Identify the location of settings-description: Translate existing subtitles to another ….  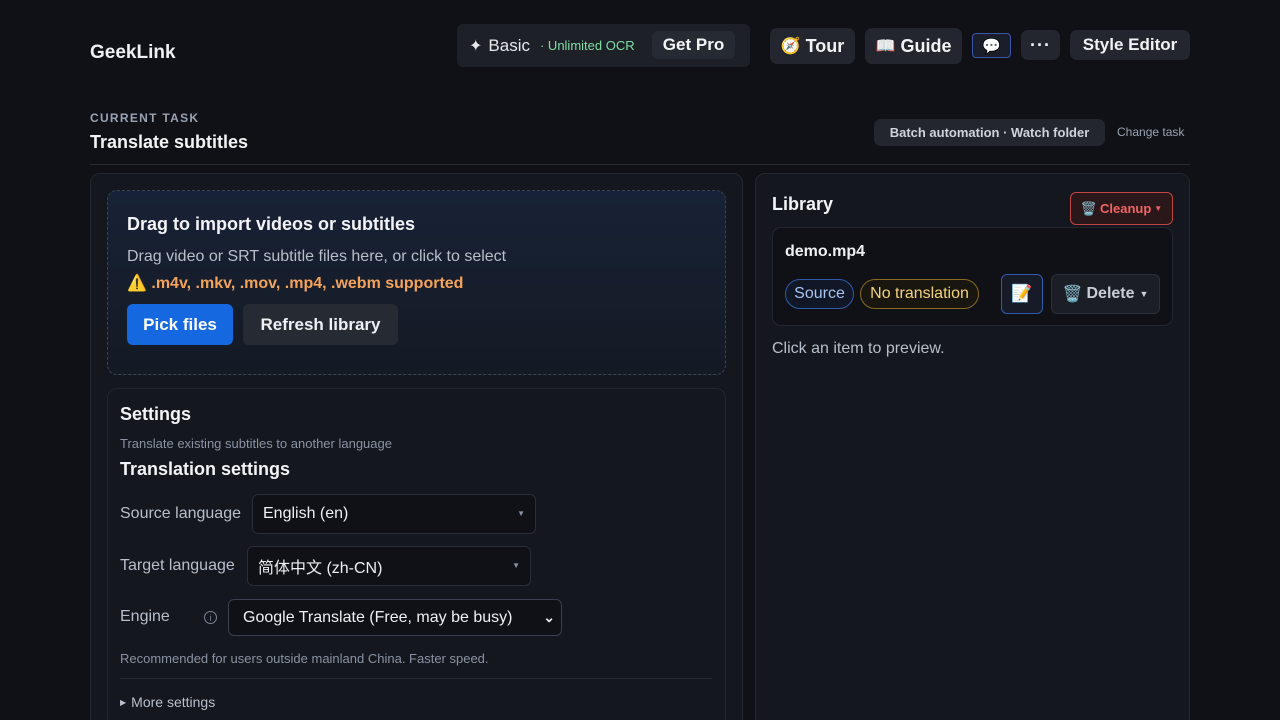
(256, 443).